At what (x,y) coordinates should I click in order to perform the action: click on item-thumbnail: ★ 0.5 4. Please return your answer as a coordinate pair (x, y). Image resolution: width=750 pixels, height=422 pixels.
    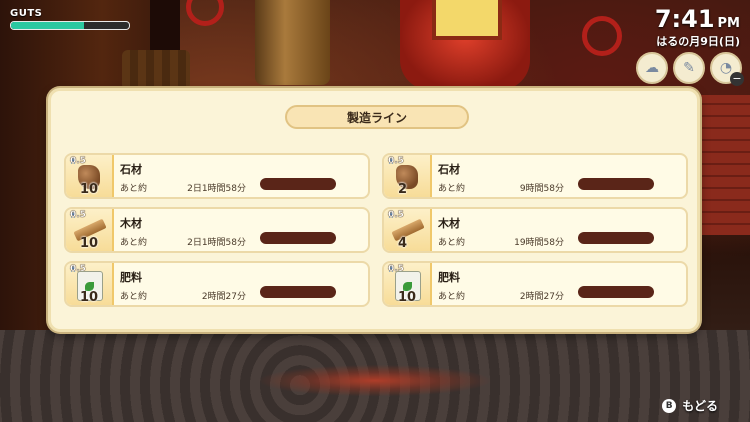
    Looking at the image, I should click on (408, 230).